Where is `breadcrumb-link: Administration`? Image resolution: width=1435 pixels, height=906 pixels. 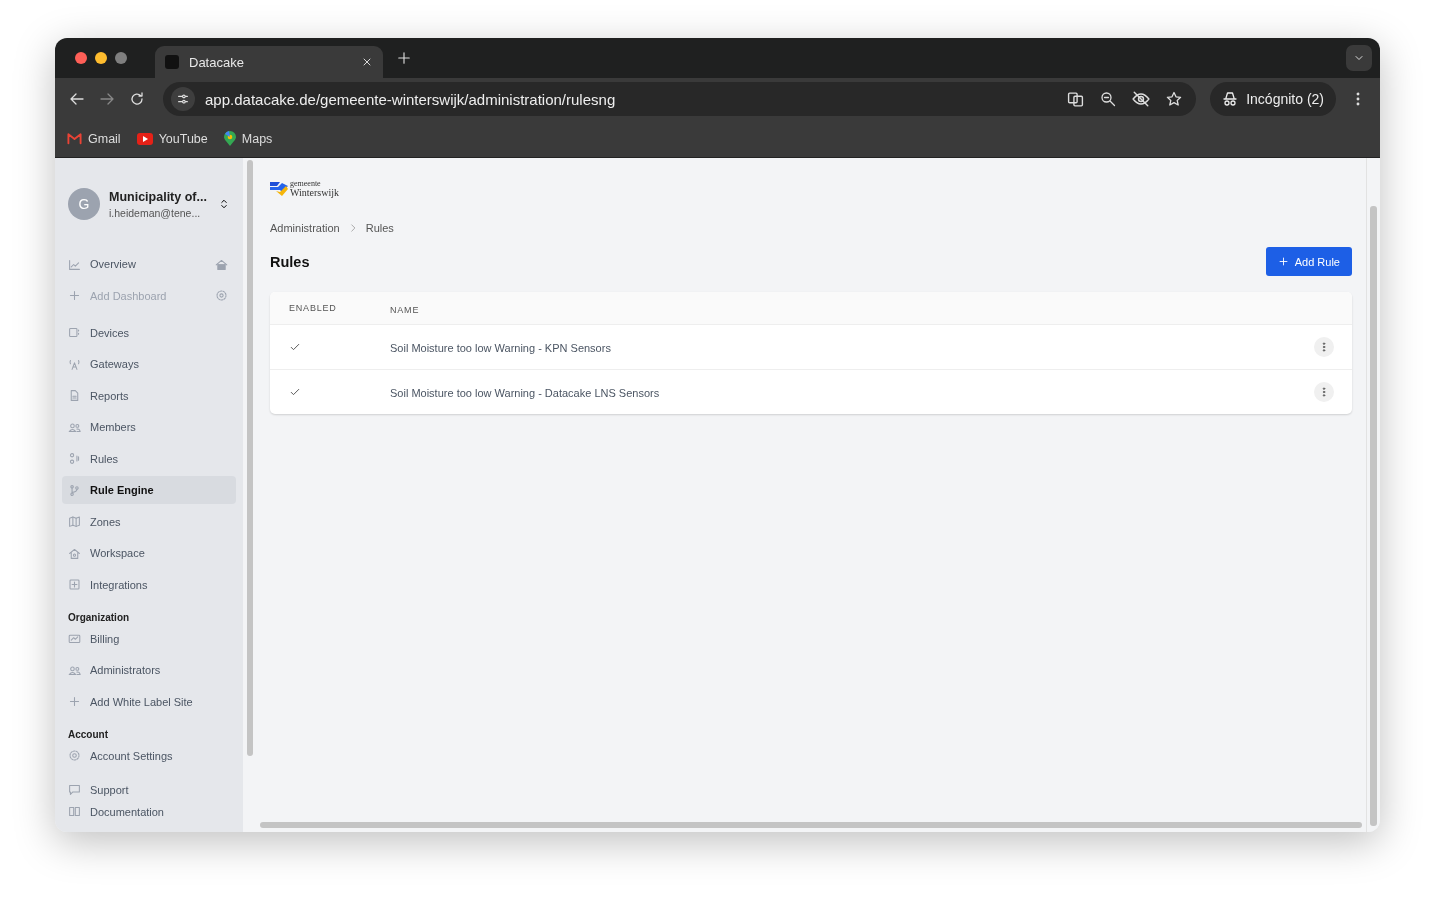 breadcrumb-link: Administration is located at coordinates (305, 228).